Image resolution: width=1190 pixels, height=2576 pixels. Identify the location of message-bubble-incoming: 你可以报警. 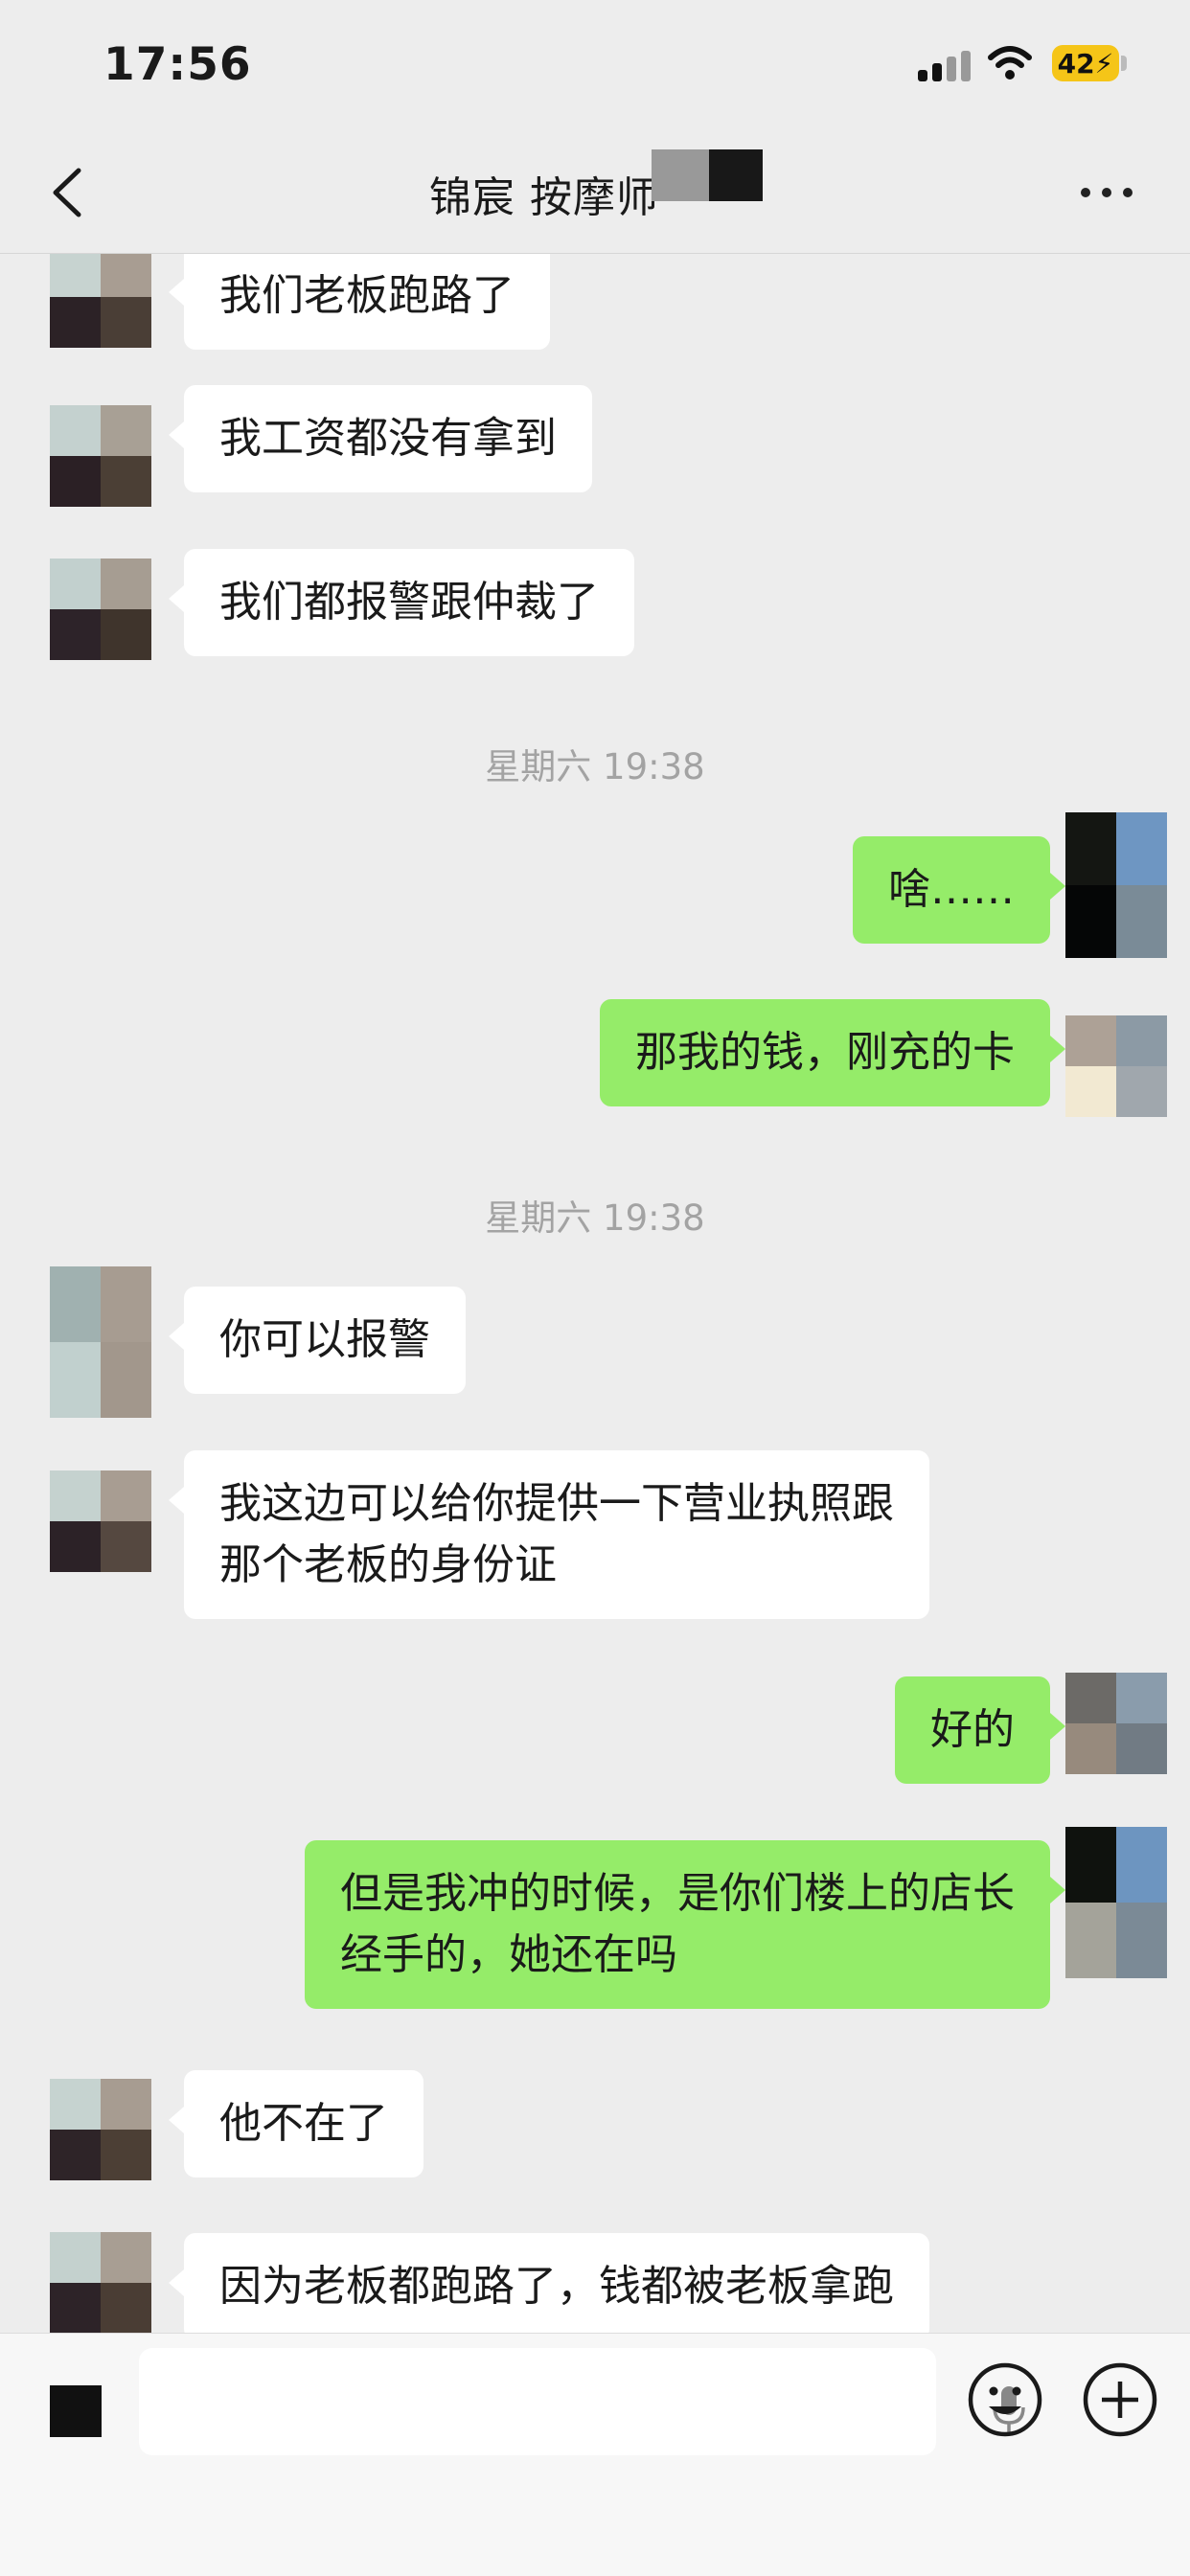
(318, 1341).